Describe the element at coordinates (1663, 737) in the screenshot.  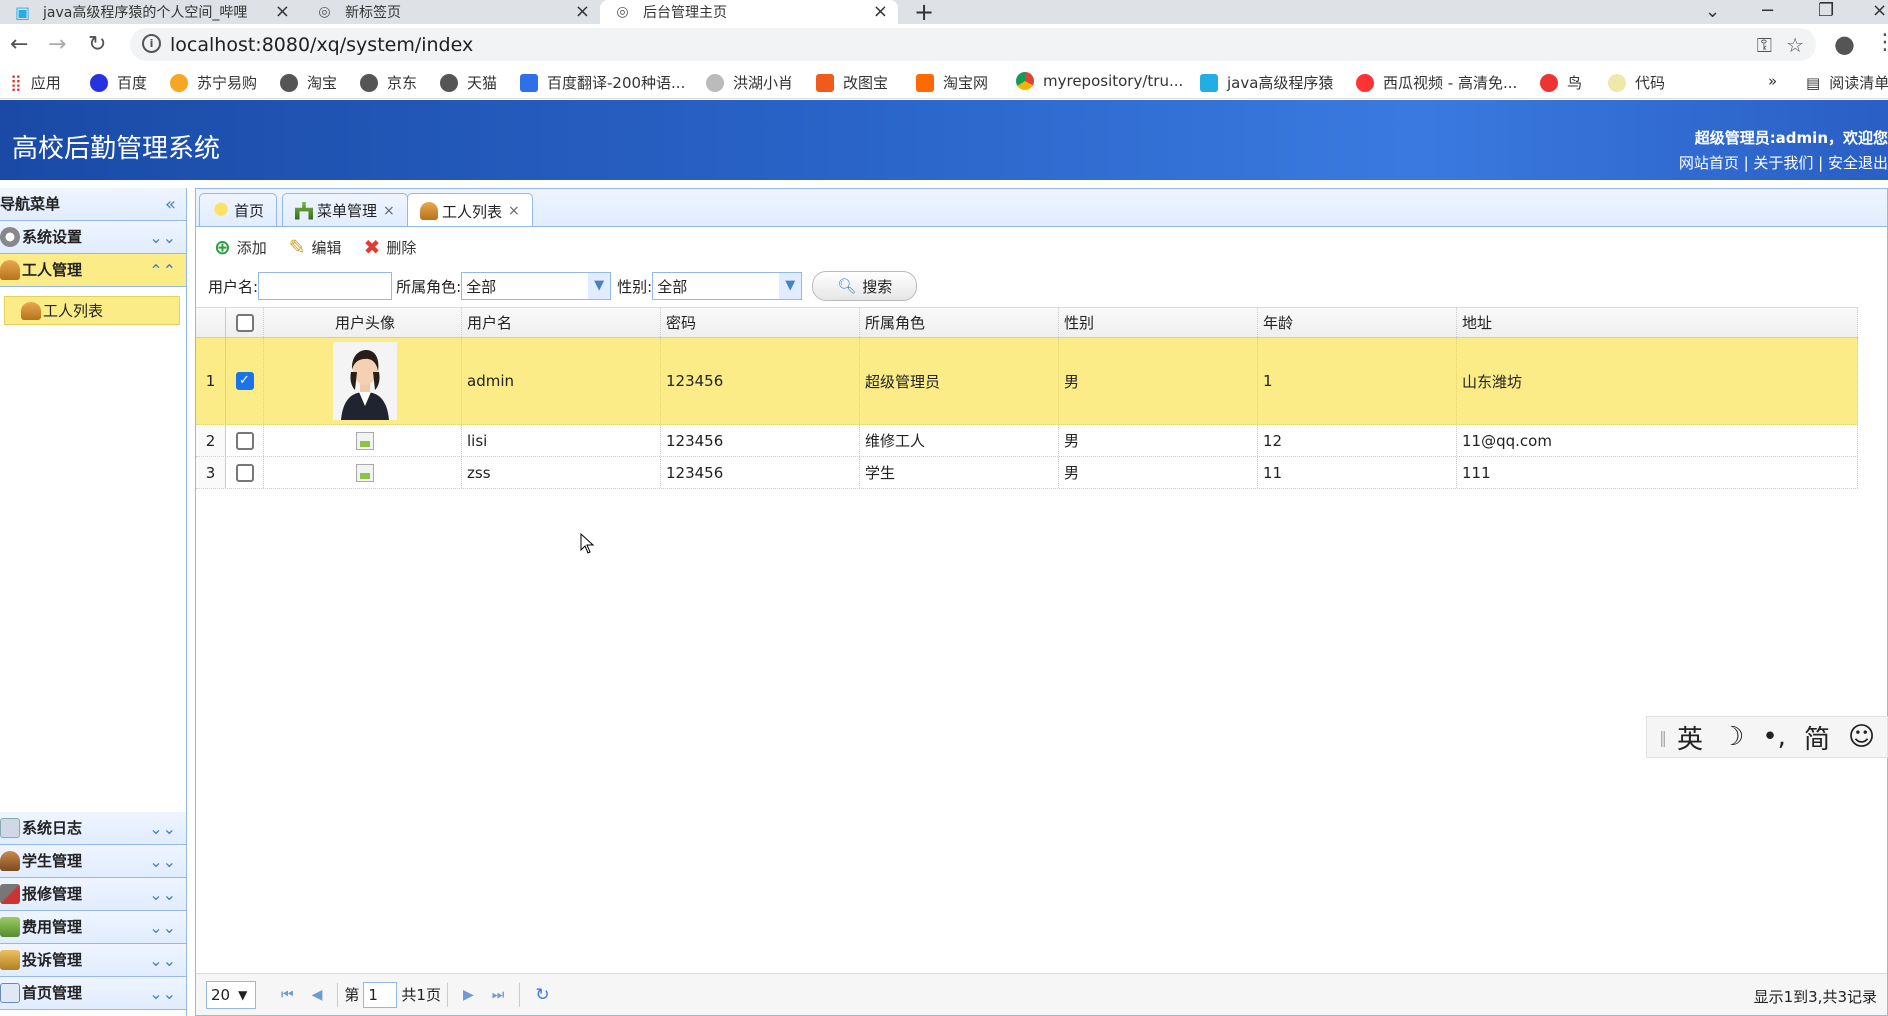
I see `ime-handle: ‖` at that location.